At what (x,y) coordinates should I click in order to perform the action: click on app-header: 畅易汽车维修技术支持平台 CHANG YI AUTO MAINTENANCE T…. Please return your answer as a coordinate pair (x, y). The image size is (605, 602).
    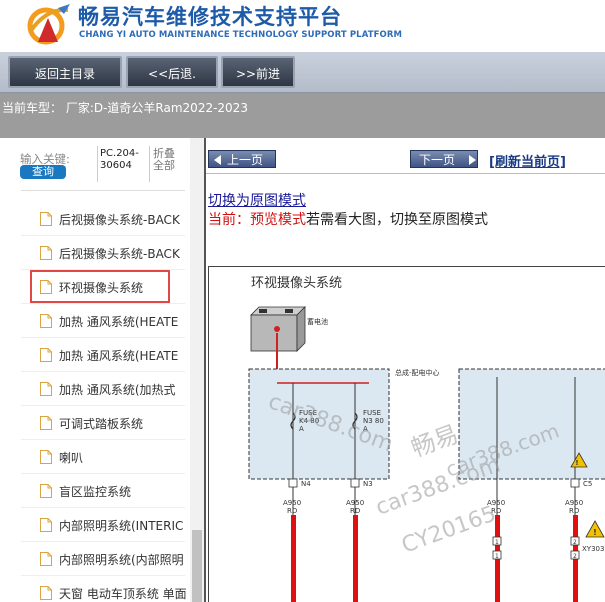
    Looking at the image, I should click on (302, 26).